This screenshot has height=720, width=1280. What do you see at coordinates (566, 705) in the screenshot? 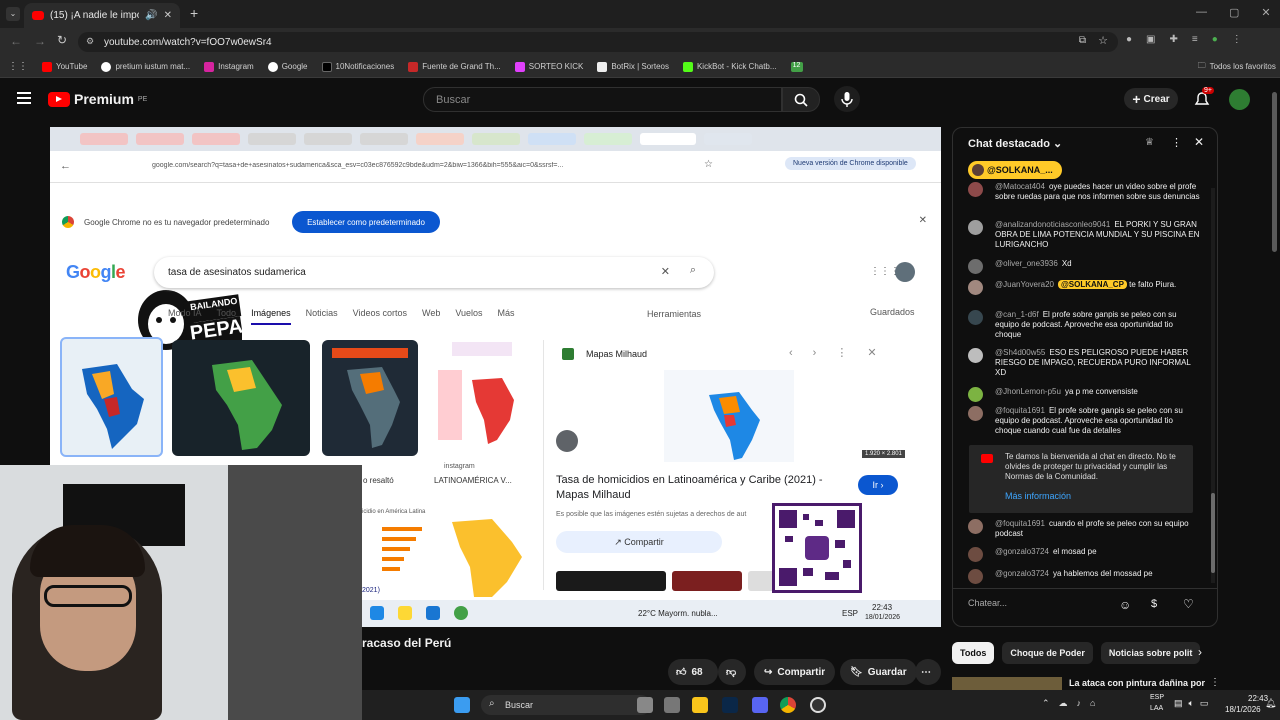
I see `taskbar-search: ⌕ Buscar` at bounding box center [566, 705].